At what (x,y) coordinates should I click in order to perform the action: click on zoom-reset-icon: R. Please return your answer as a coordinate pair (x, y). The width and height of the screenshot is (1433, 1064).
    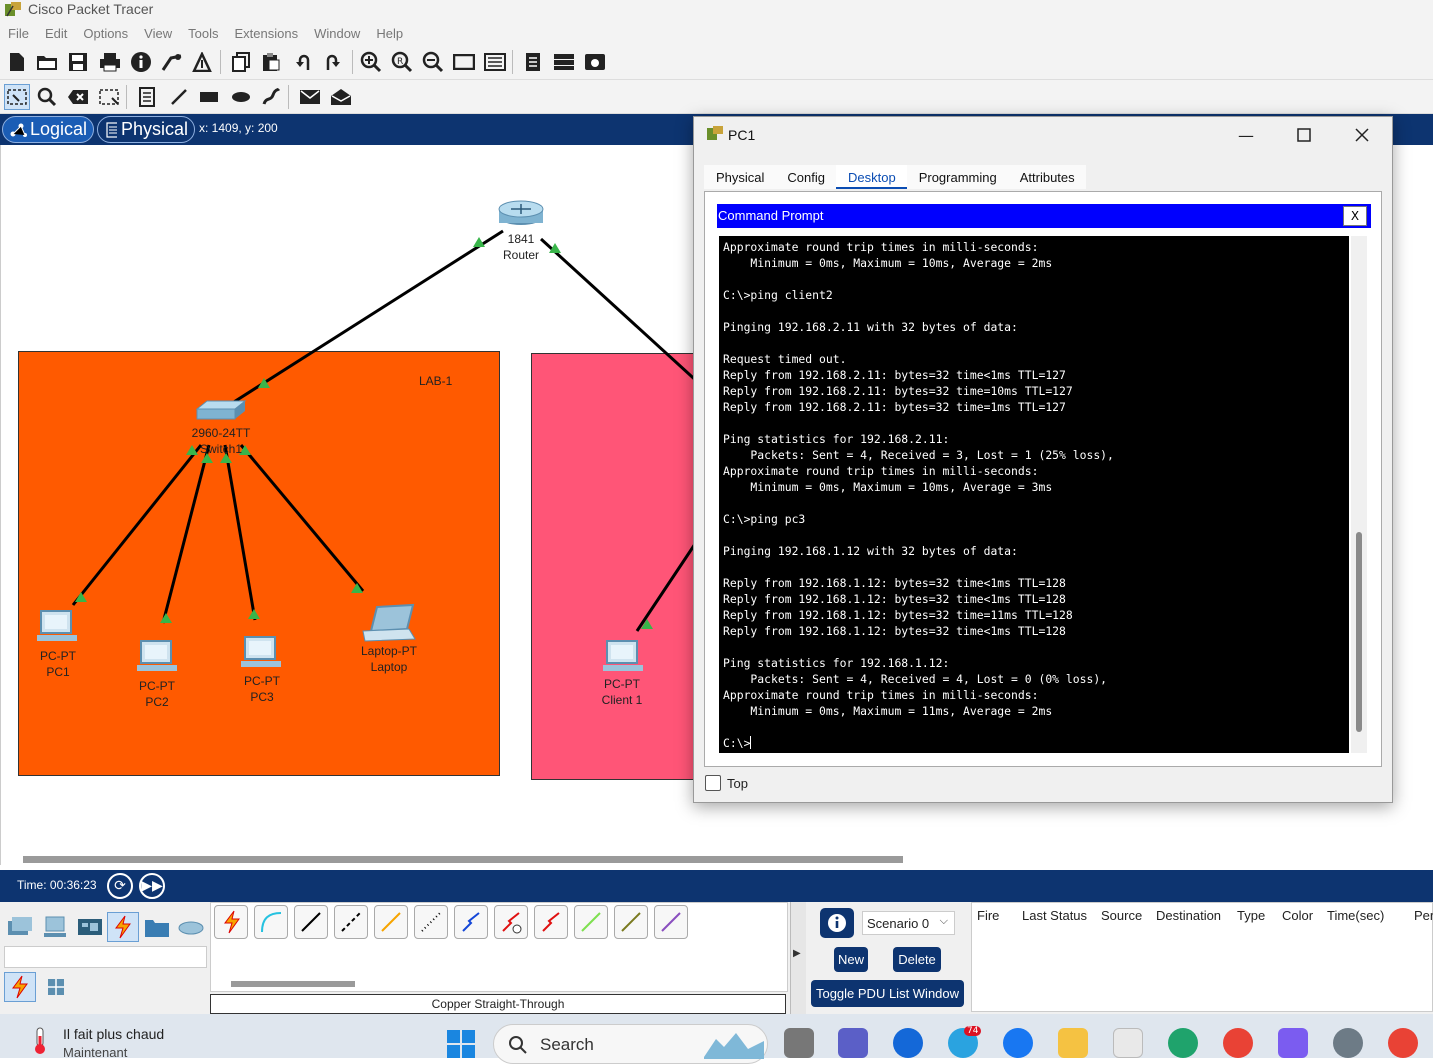
    Looking at the image, I should click on (402, 62).